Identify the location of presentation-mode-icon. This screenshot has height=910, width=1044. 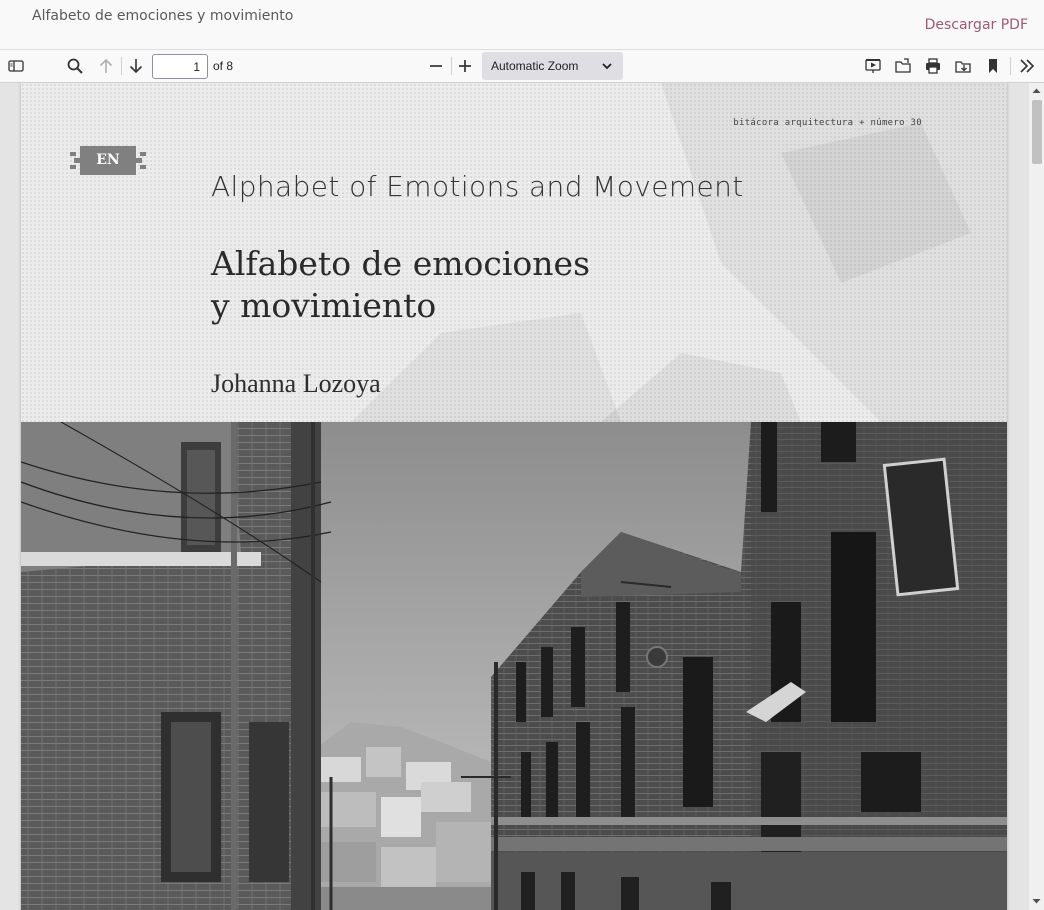
(873, 66).